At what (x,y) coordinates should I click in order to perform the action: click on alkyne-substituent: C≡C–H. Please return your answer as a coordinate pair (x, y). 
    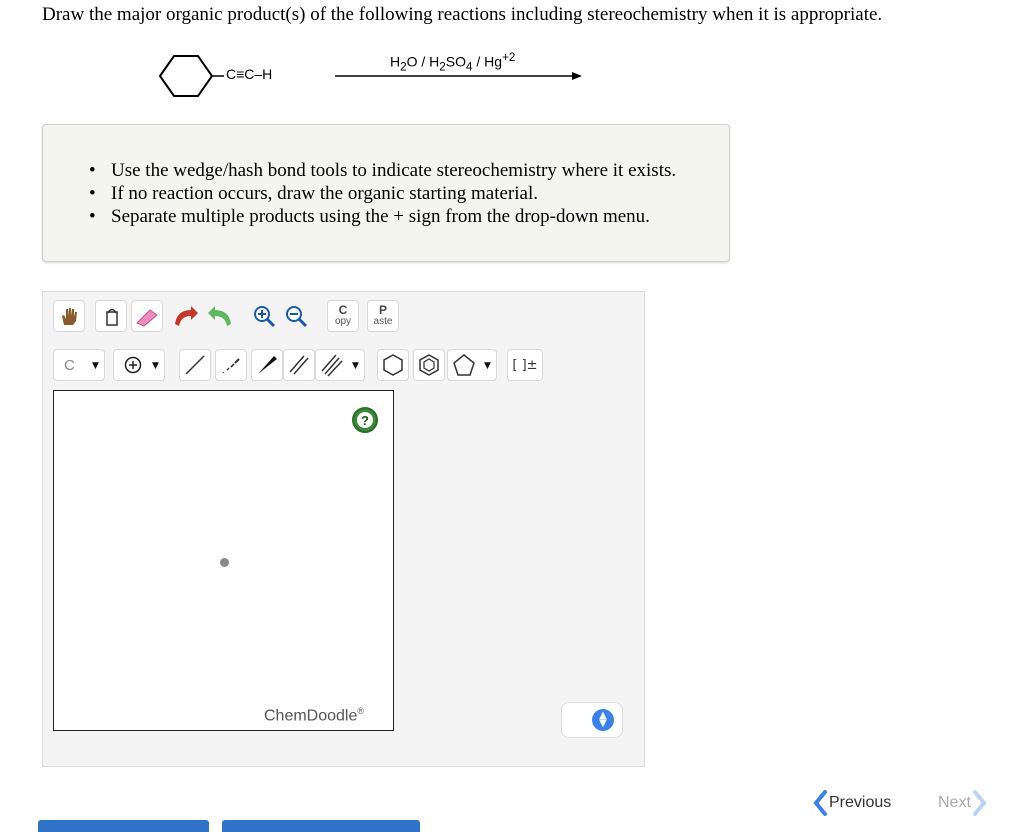
    Looking at the image, I should click on (249, 74).